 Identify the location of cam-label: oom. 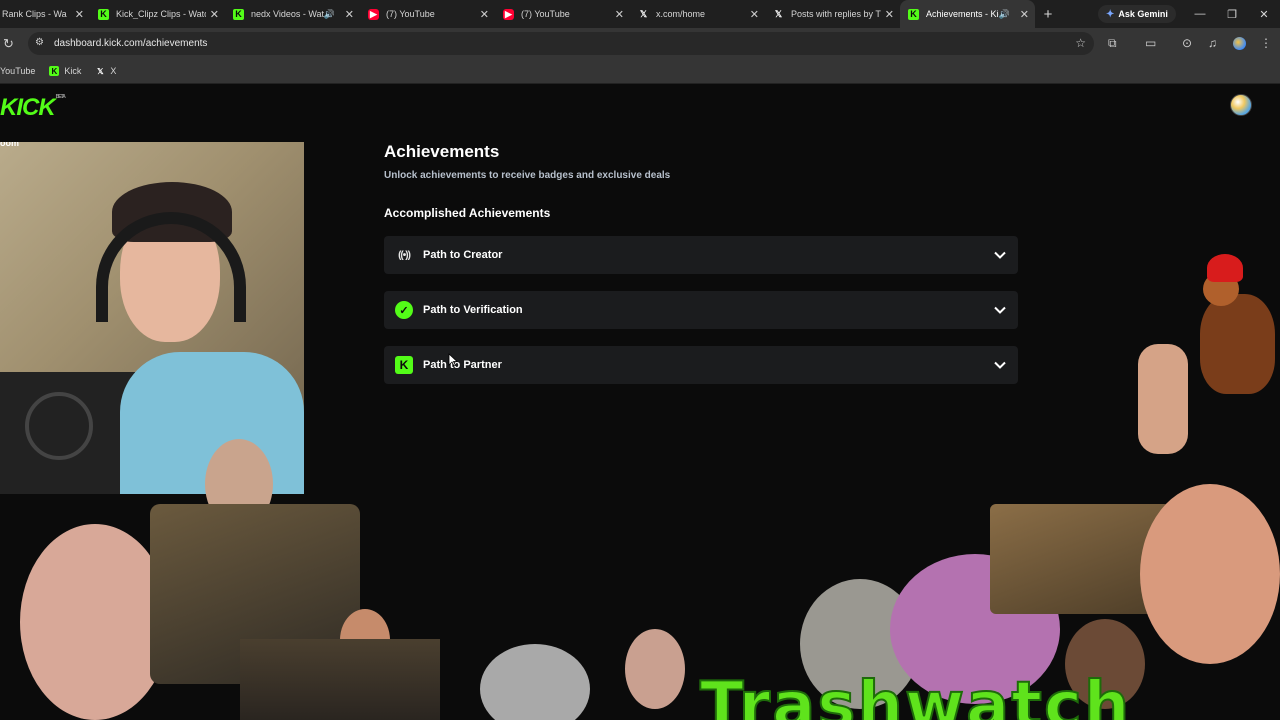
(9, 145).